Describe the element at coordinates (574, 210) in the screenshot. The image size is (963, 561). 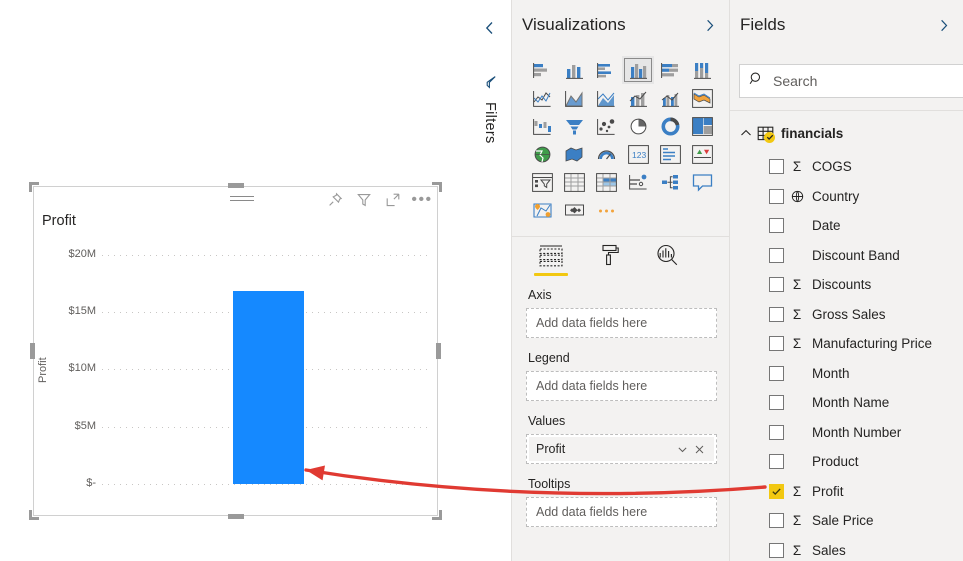
I see `power-apps-icon` at that location.